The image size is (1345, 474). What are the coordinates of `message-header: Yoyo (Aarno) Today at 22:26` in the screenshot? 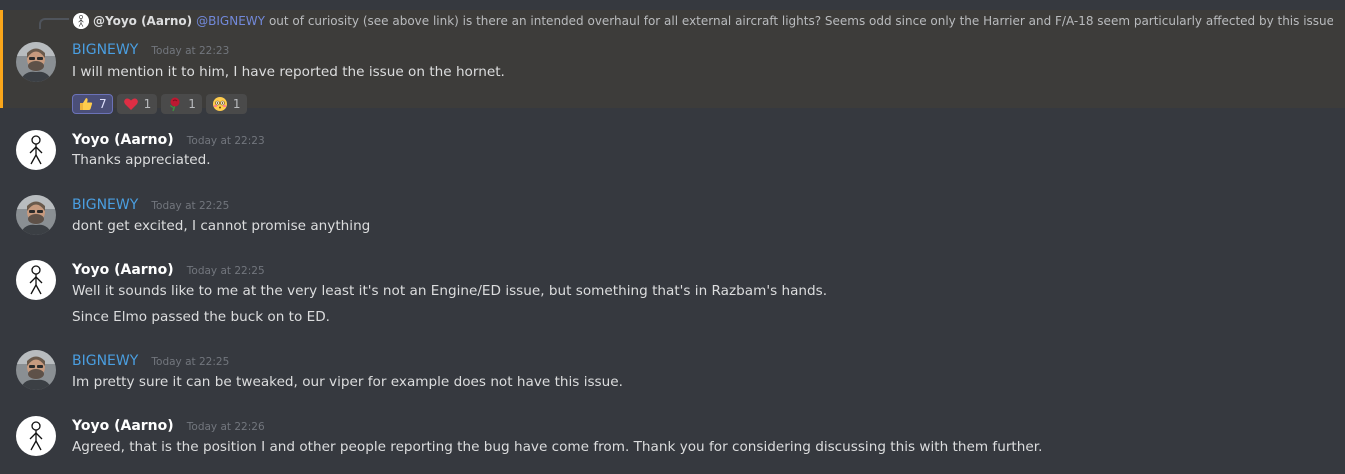 It's located at (168, 426).